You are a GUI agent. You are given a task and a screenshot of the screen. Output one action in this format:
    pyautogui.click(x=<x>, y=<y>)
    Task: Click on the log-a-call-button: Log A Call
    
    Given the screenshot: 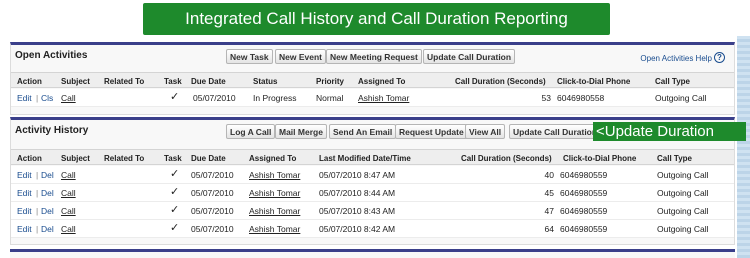 What is the action you would take?
    pyautogui.click(x=251, y=131)
    